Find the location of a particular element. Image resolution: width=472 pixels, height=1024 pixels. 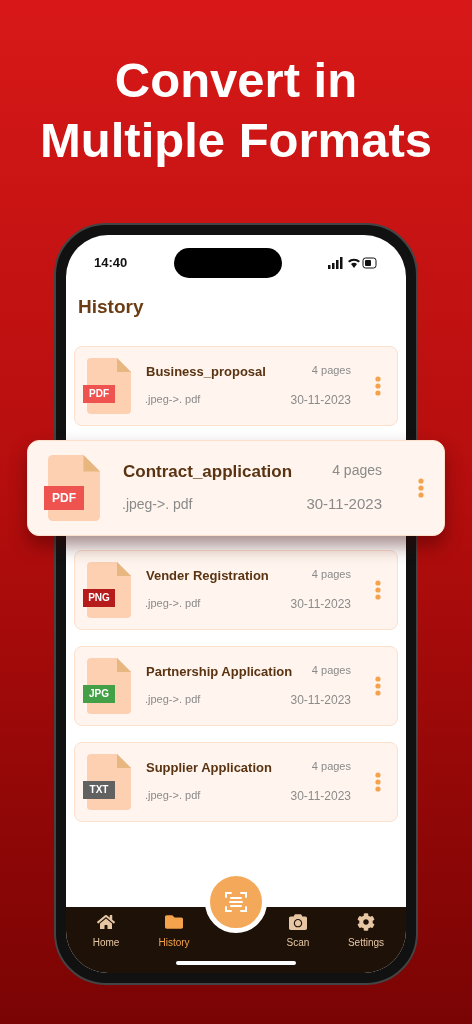

nav-tab: History is located at coordinates (174, 931).